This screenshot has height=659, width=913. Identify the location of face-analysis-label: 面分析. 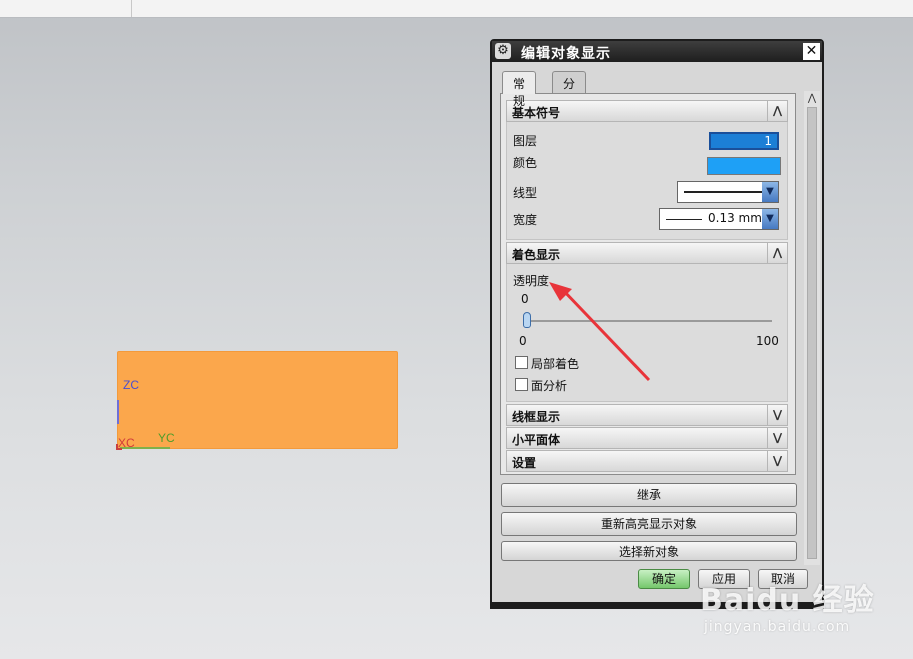
(549, 386).